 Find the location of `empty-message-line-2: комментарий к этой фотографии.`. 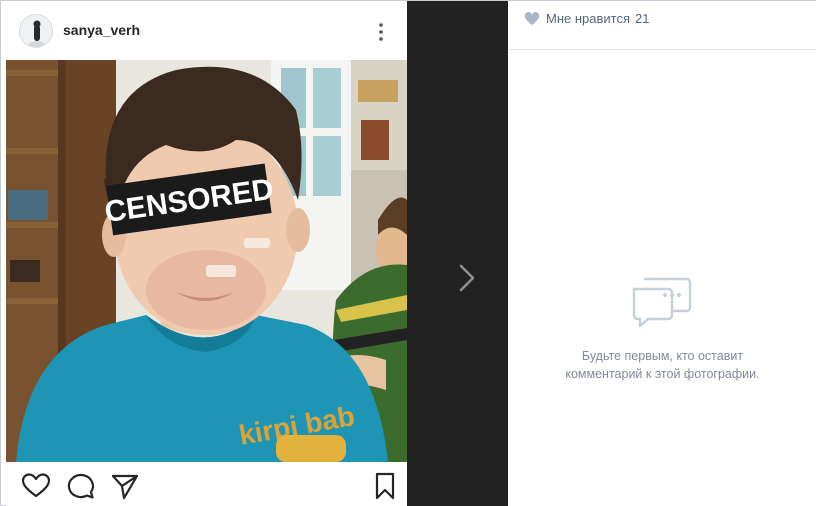

empty-message-line-2: комментарий к этой фотографии. is located at coordinates (662, 374).